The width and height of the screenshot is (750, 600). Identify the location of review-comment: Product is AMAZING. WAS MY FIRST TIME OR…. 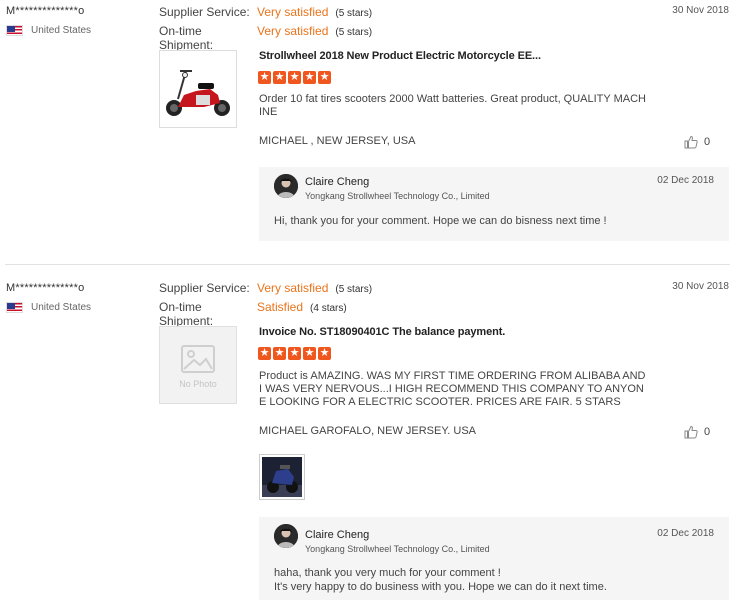
(452, 389).